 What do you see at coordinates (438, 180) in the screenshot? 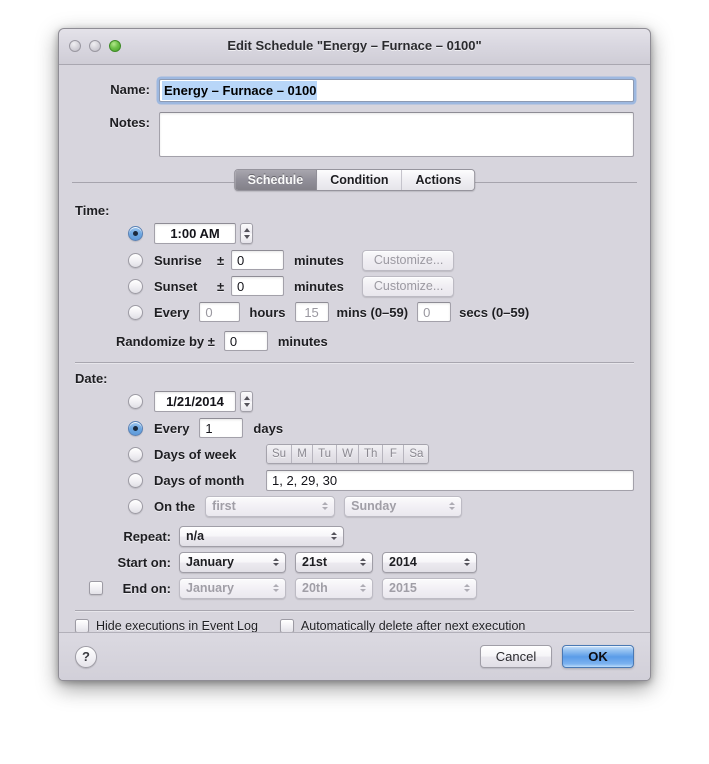
I see `tab-actions: Actions` at bounding box center [438, 180].